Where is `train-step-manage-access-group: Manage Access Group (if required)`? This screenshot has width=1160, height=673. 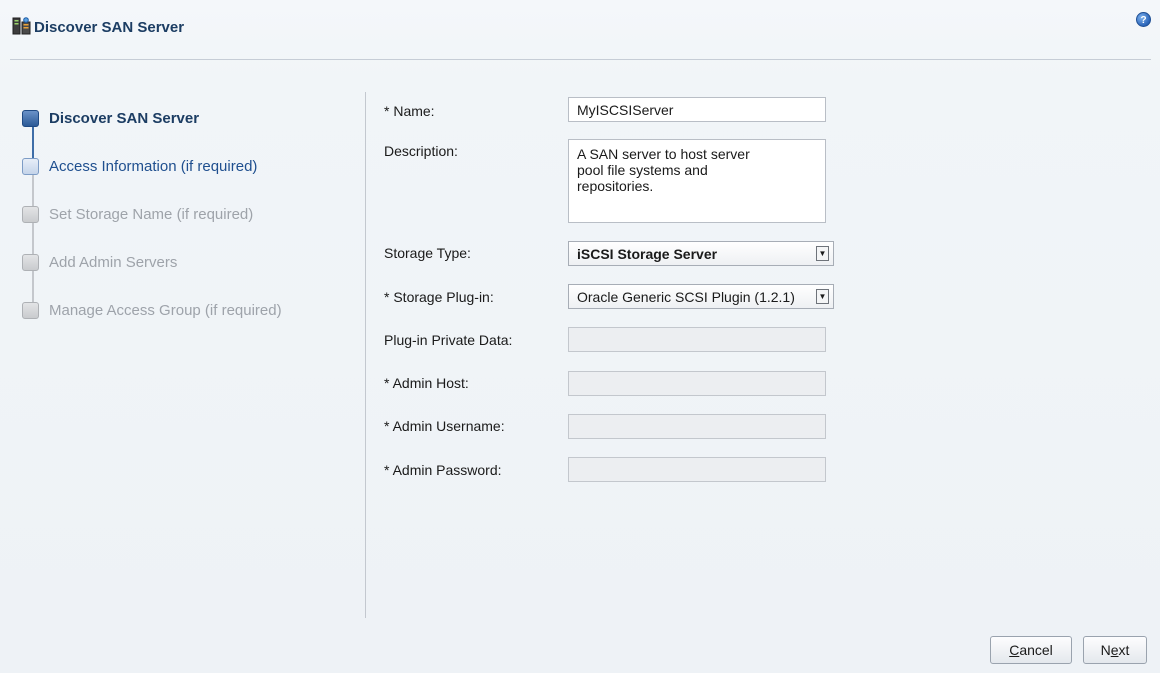
train-step-manage-access-group: Manage Access Group (if required) is located at coordinates (152, 310).